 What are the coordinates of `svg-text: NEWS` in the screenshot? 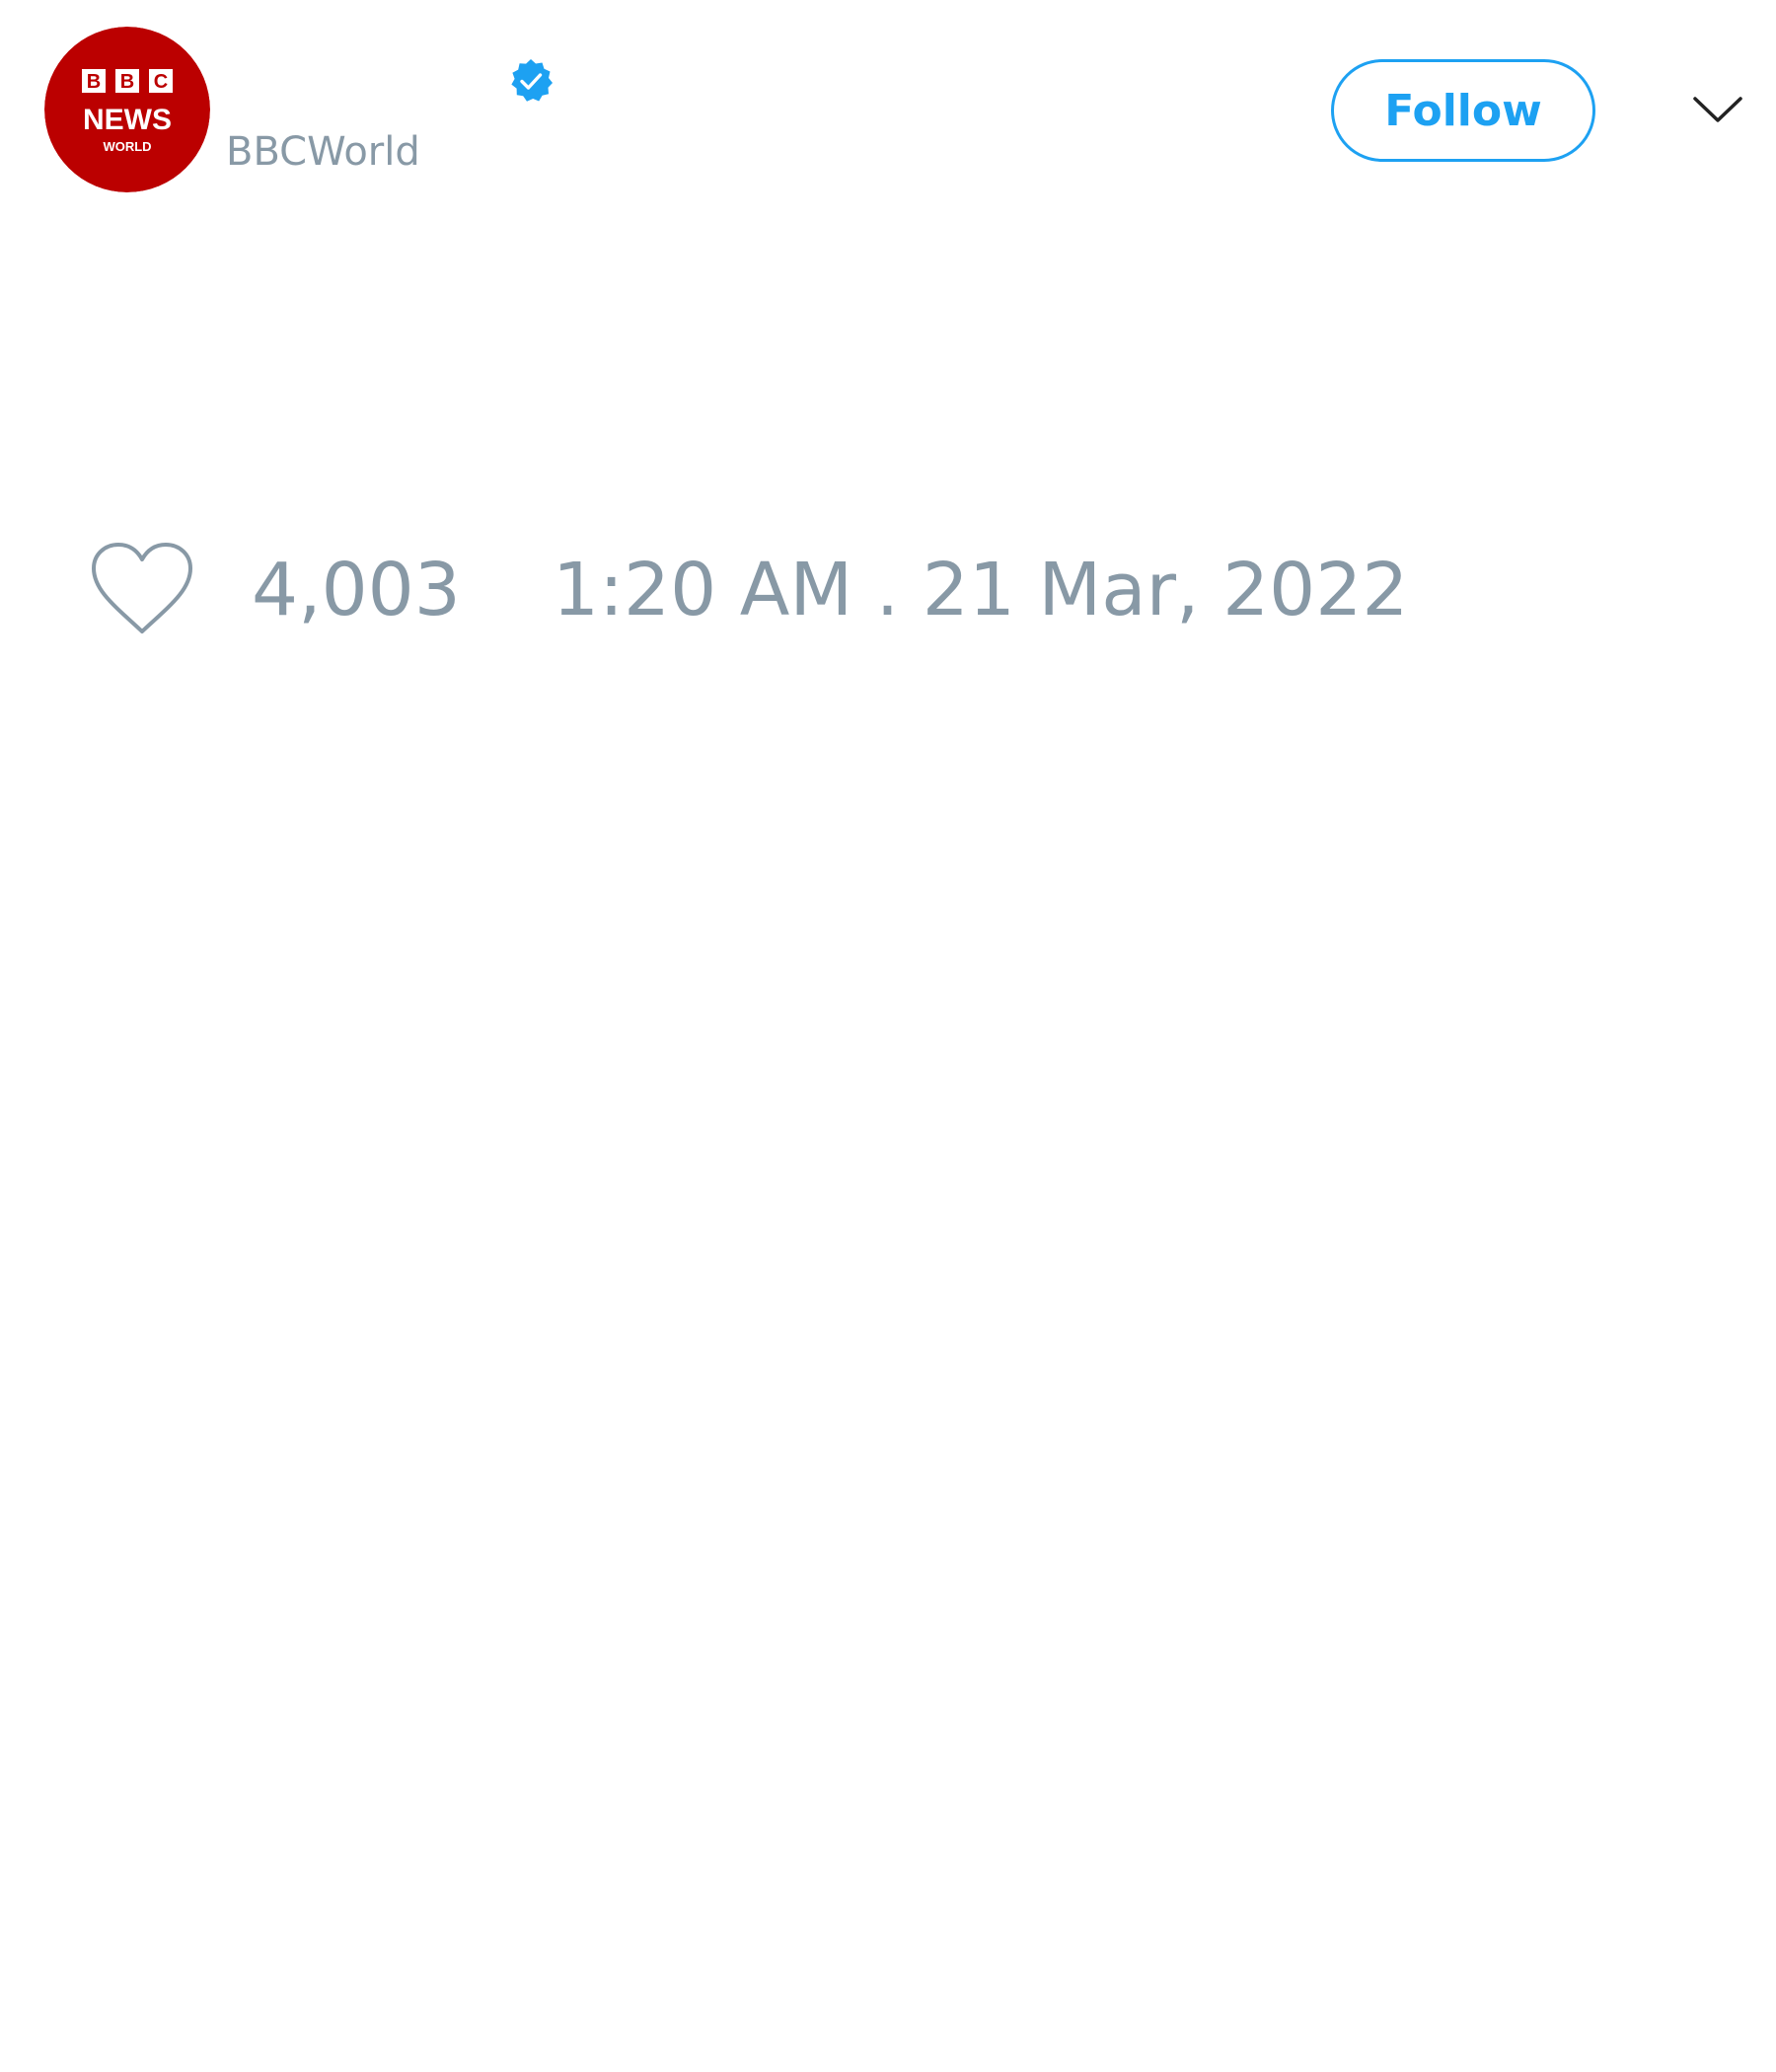 It's located at (128, 120).